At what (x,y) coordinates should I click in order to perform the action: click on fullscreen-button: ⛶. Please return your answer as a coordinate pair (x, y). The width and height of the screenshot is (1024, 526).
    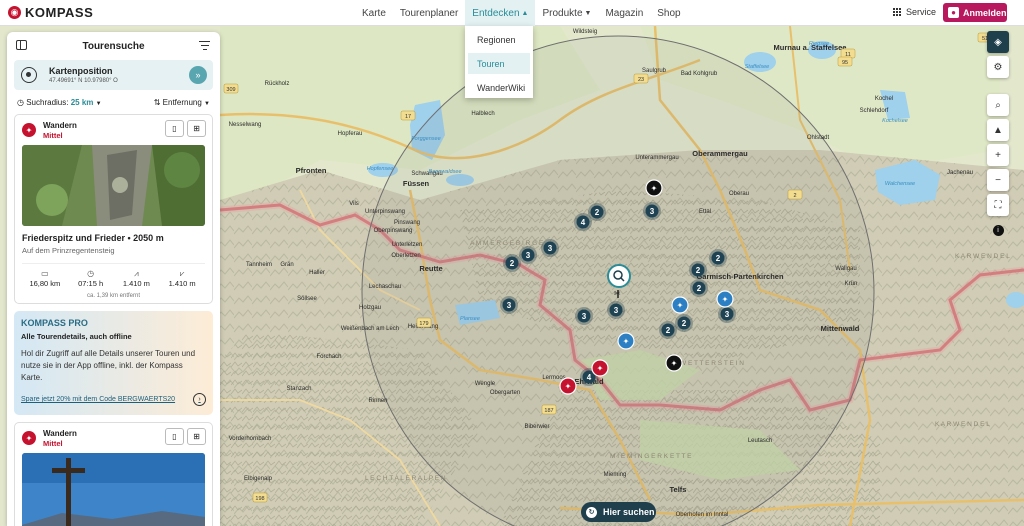
    Looking at the image, I should click on (998, 205).